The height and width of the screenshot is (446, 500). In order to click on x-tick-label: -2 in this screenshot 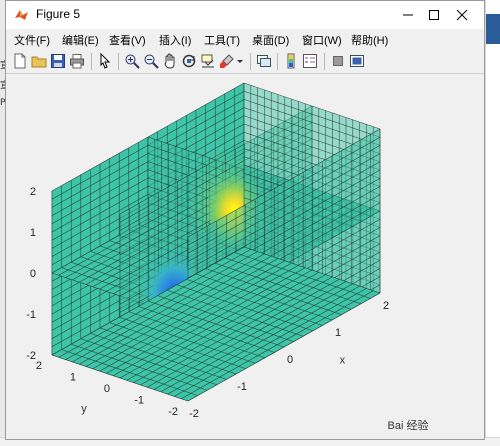, I will do `click(194, 414)`.